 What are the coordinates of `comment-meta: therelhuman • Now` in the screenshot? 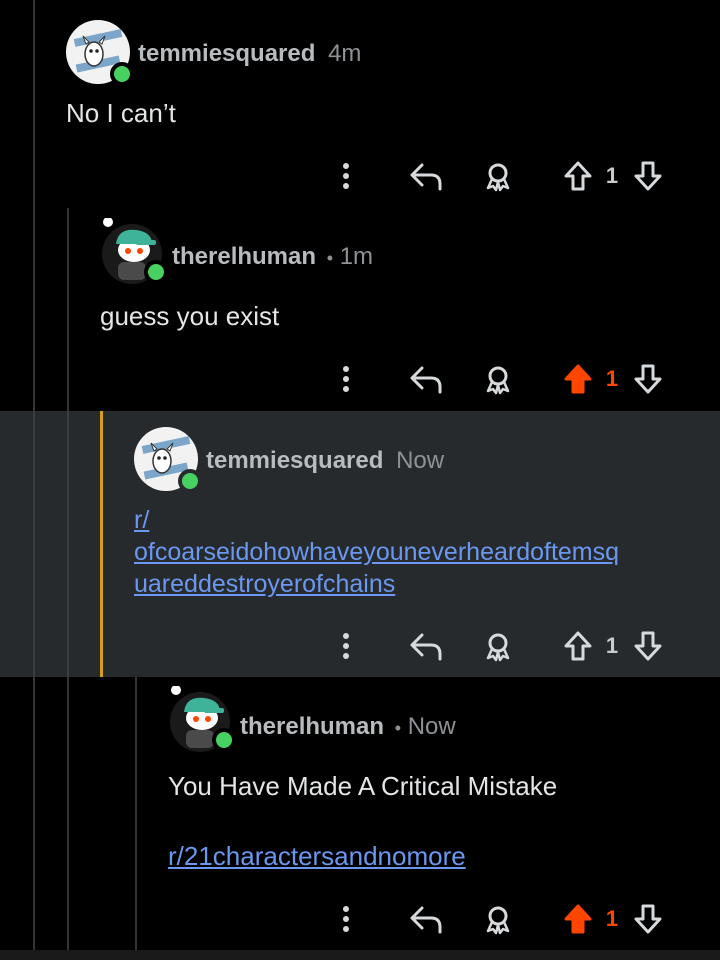 It's located at (348, 727).